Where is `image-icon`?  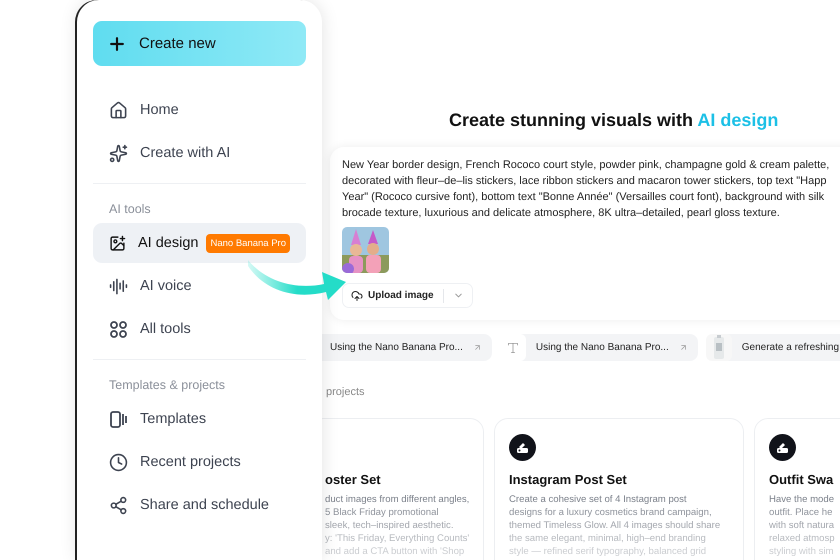
image-icon is located at coordinates (117, 243).